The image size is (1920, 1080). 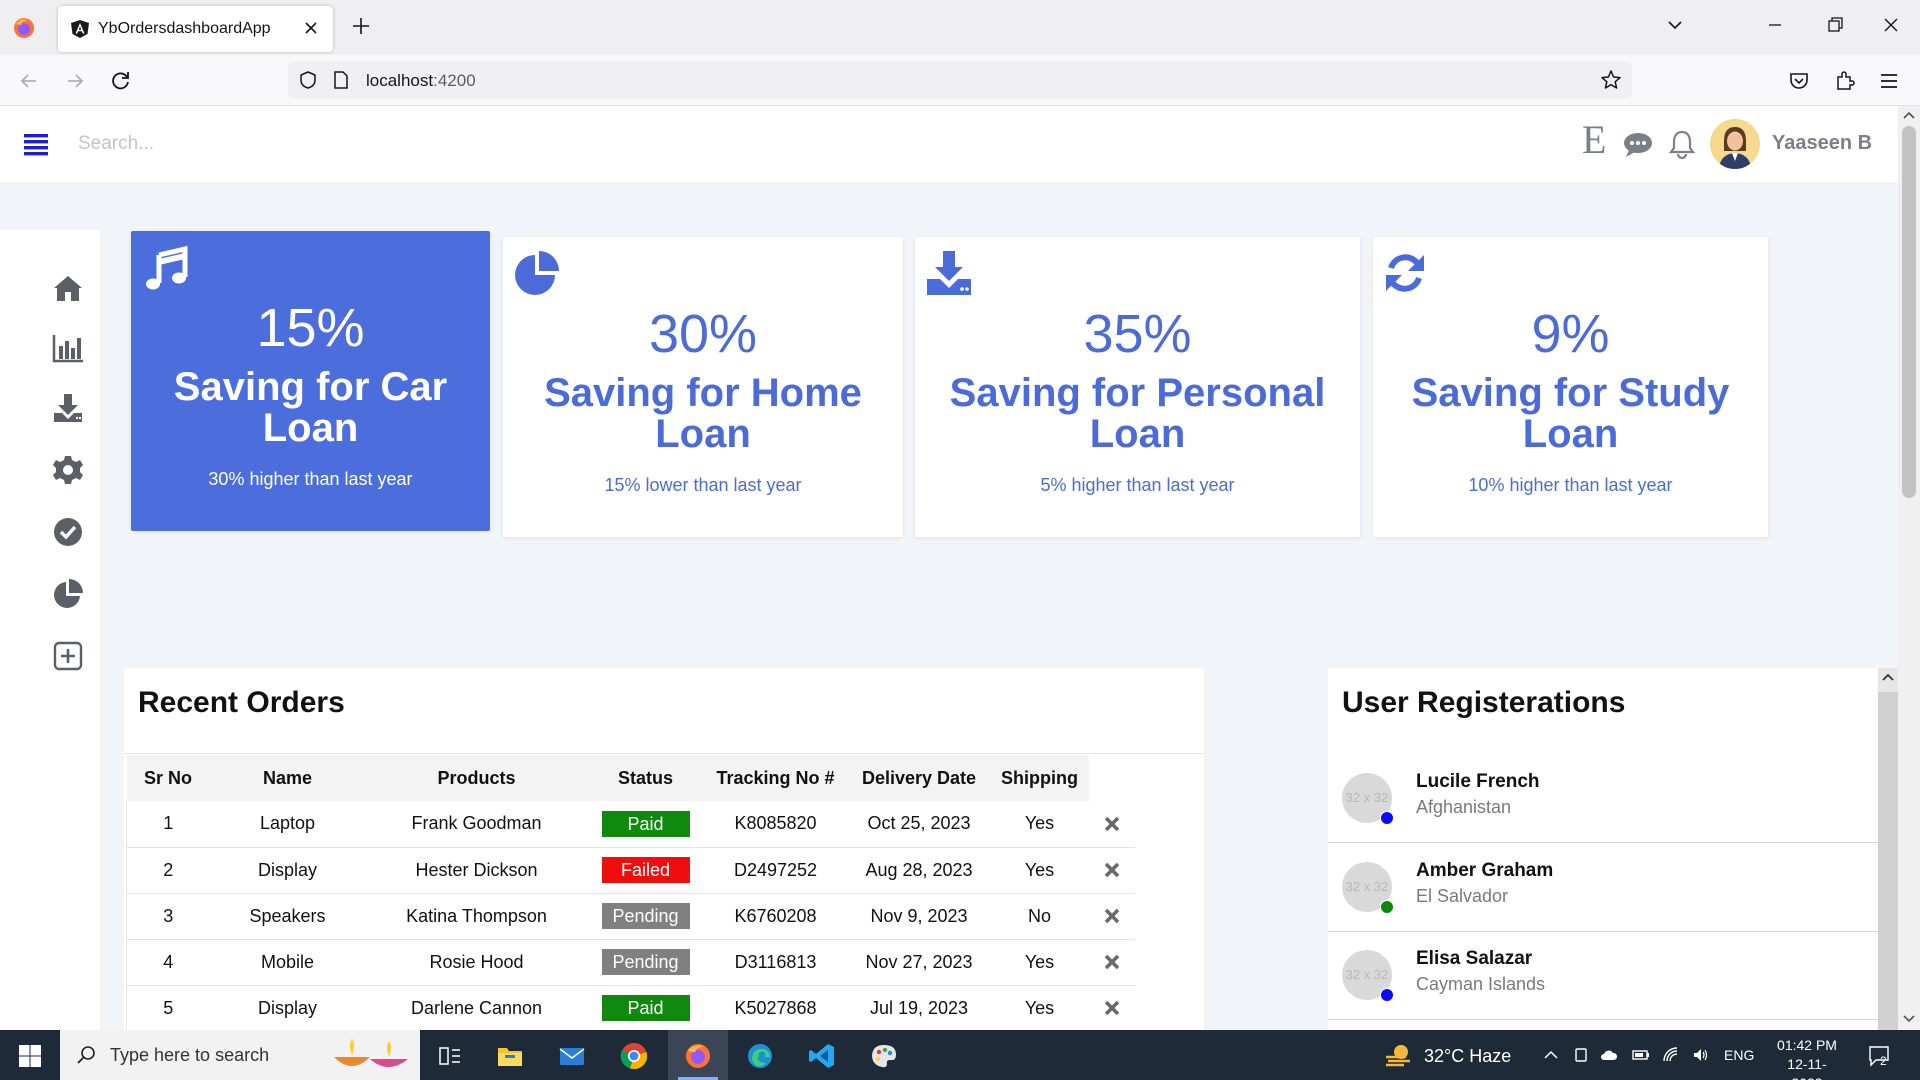 What do you see at coordinates (1889, 81) in the screenshot?
I see `app-menu-icon` at bounding box center [1889, 81].